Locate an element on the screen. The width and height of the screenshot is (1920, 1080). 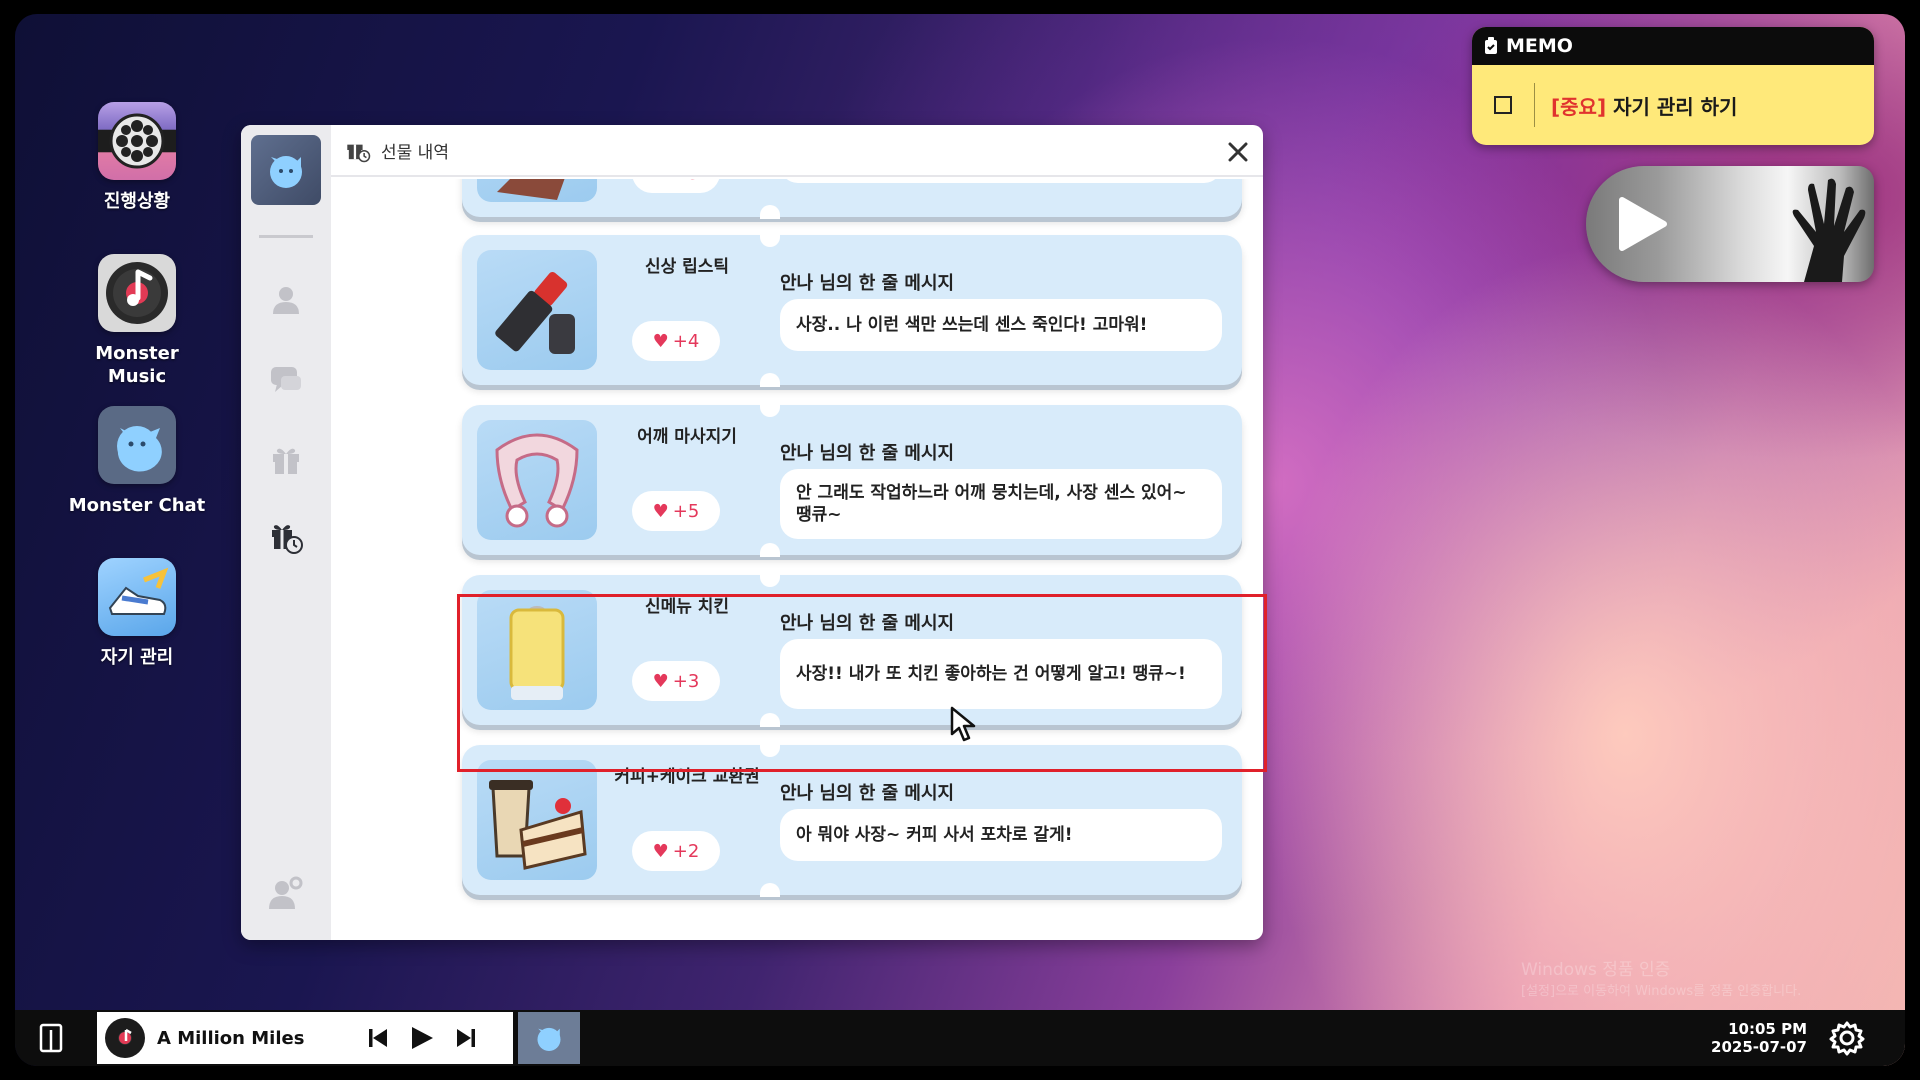
sidebar-item-gift-history is located at coordinates (286, 537).